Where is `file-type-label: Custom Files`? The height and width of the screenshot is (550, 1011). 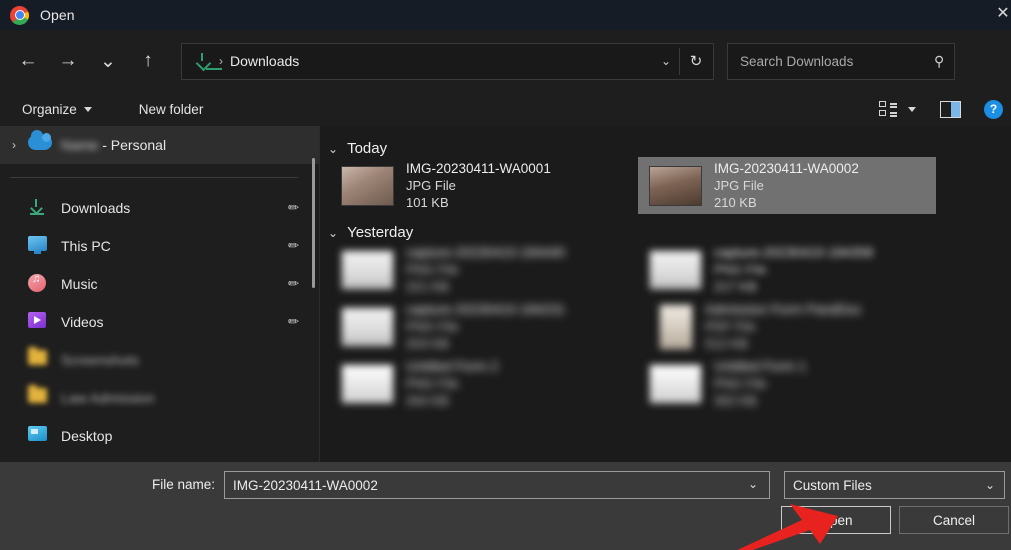
file-type-label: Custom Files is located at coordinates (832, 485).